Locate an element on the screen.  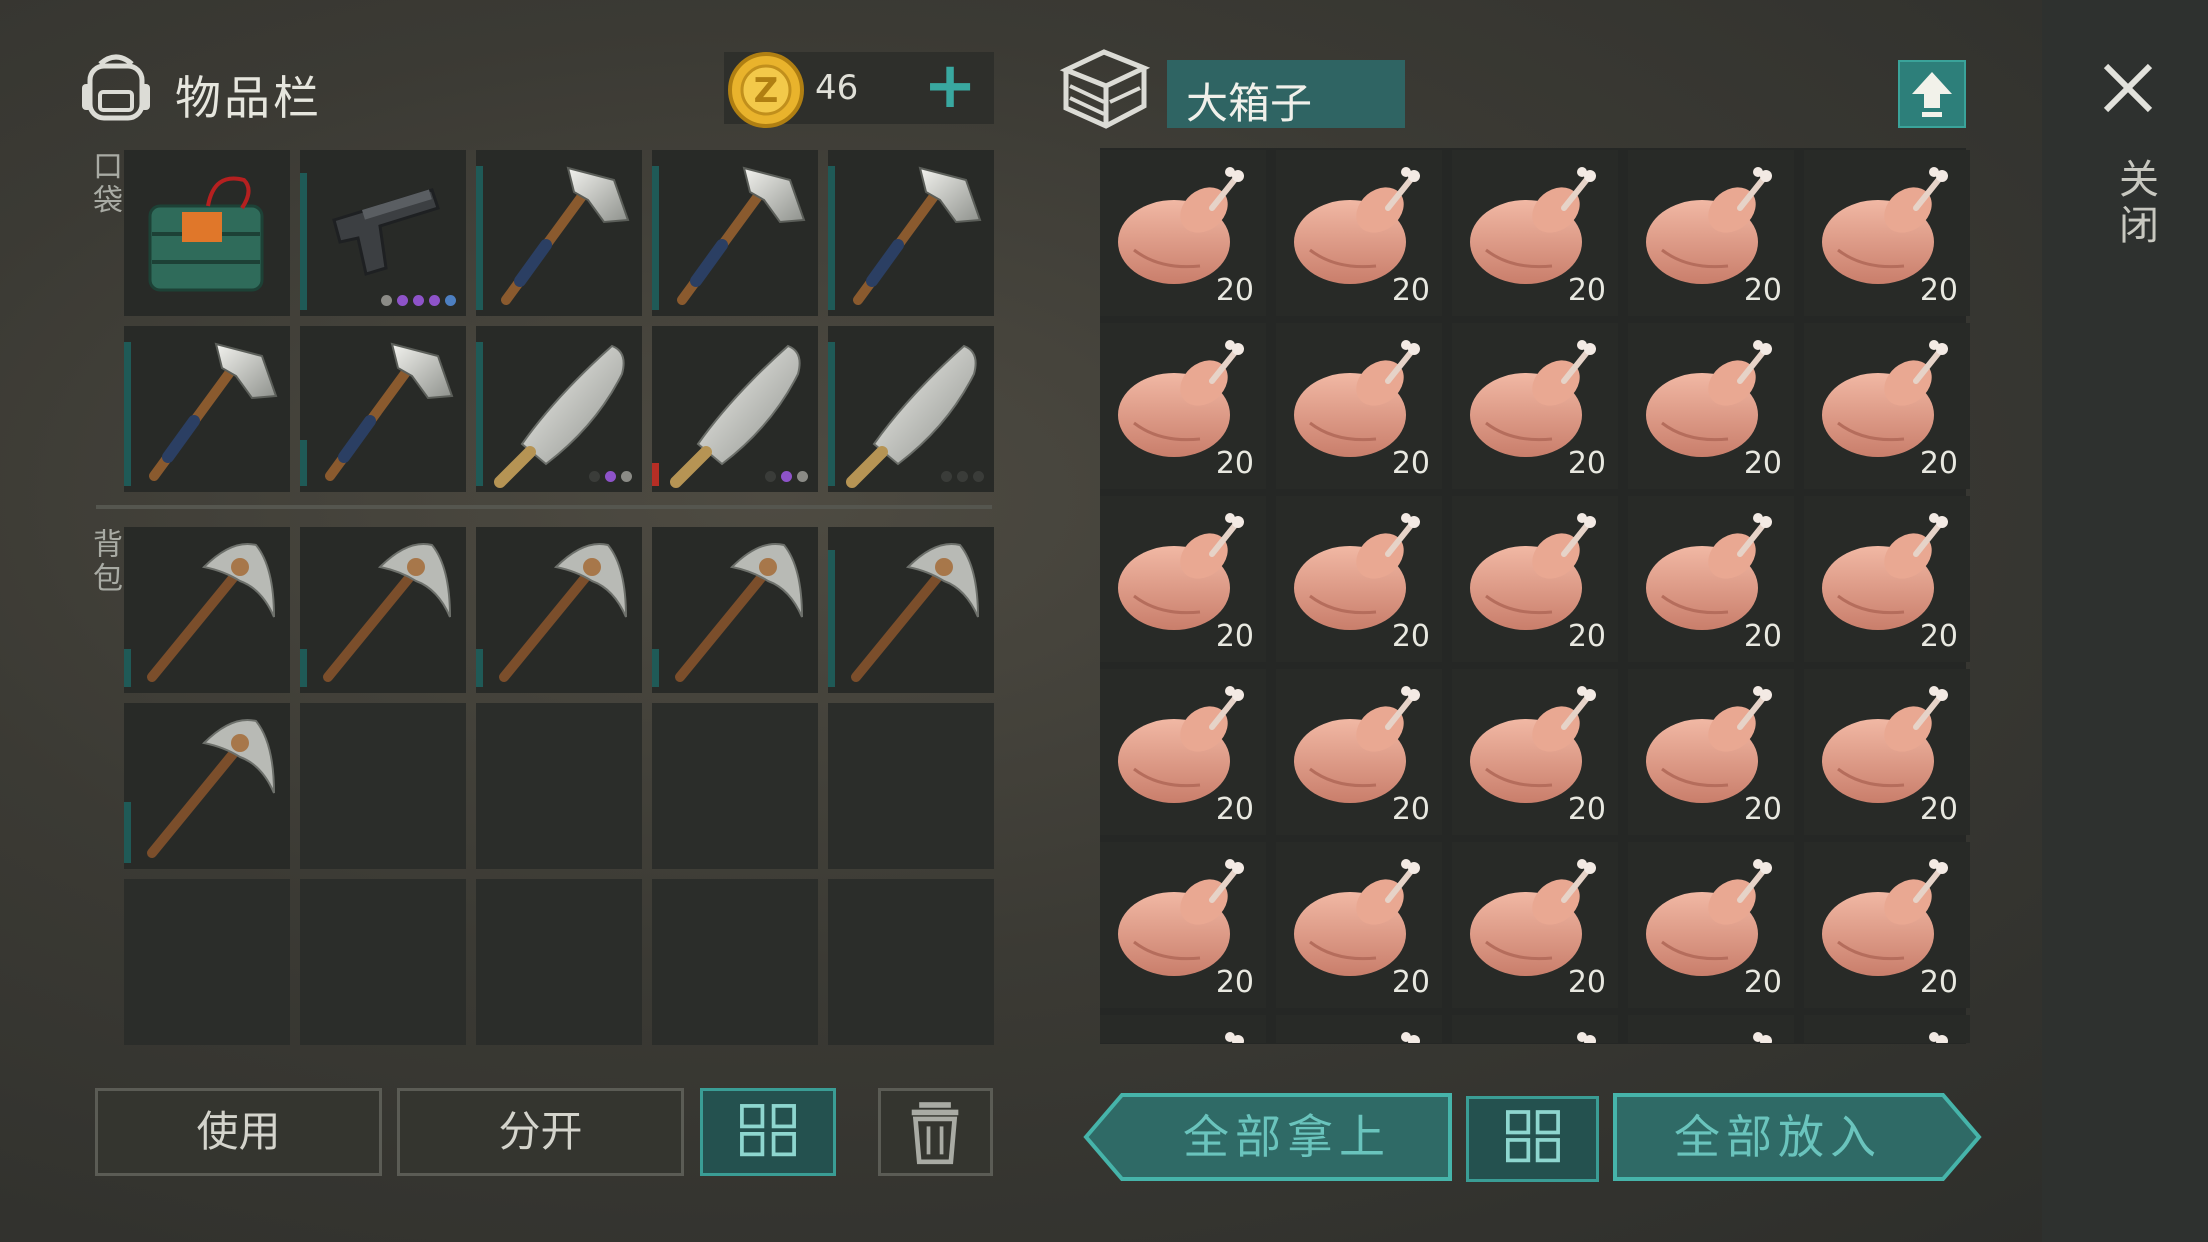
upload-button is located at coordinates (1932, 94).